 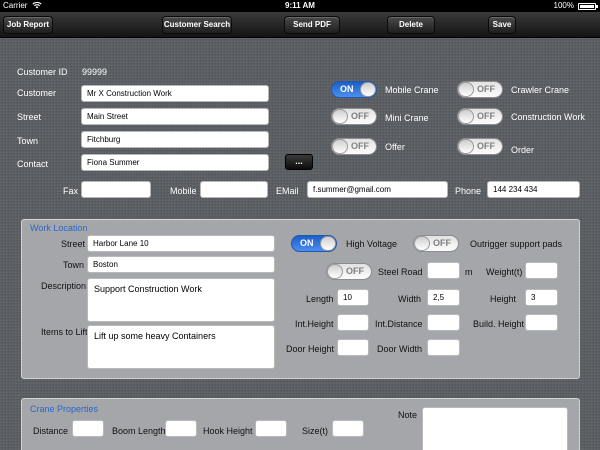 I want to click on crawler-crane-label: Crawler Crane, so click(x=540, y=90).